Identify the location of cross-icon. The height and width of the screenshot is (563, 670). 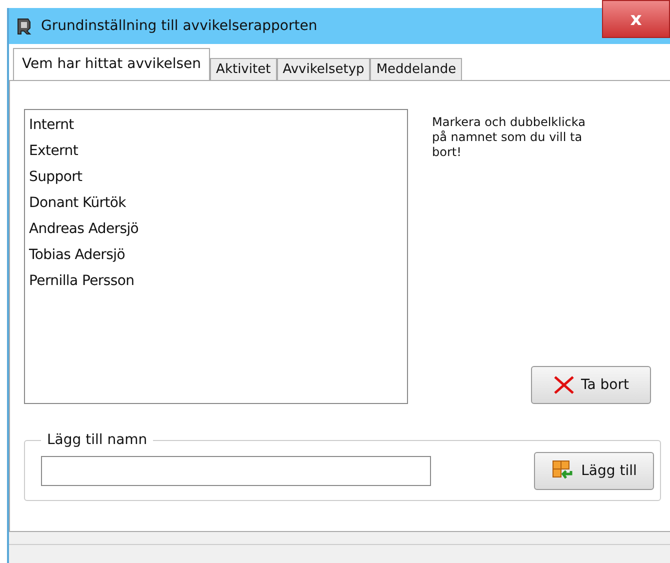
(564, 385).